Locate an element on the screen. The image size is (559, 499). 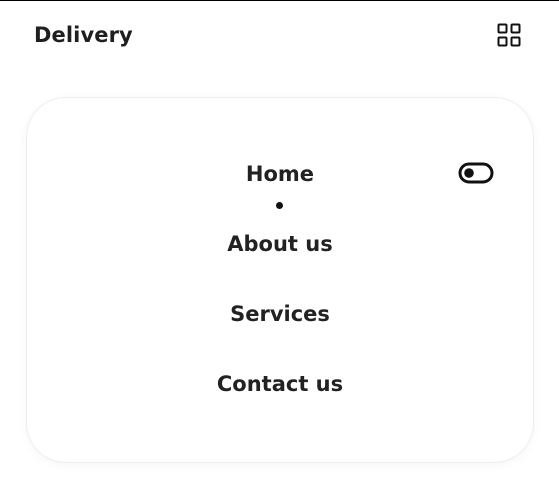
nav-link-services: Services is located at coordinates (280, 314).